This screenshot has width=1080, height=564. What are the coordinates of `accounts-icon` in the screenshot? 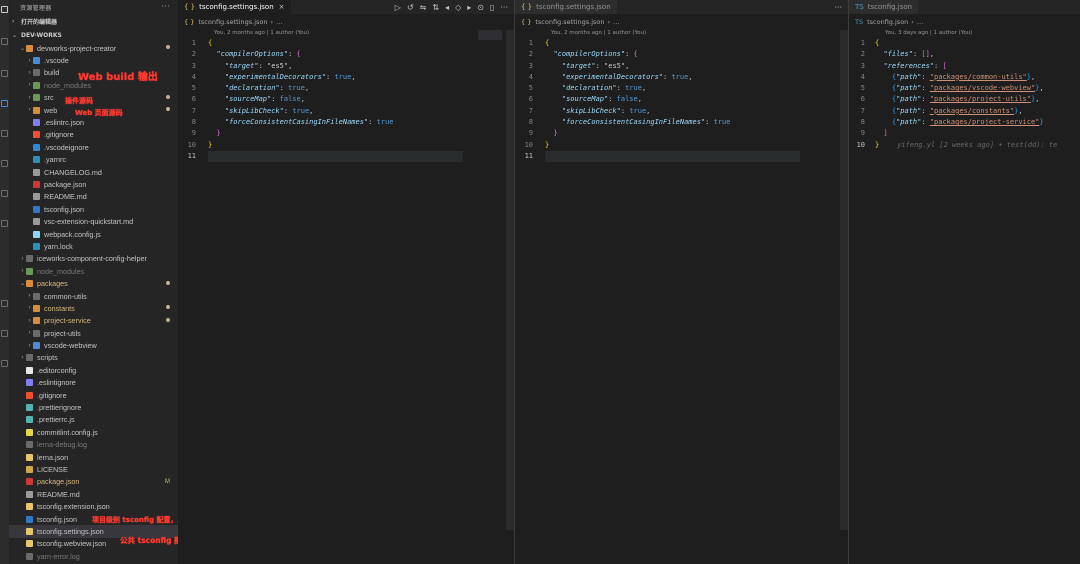 It's located at (4, 303).